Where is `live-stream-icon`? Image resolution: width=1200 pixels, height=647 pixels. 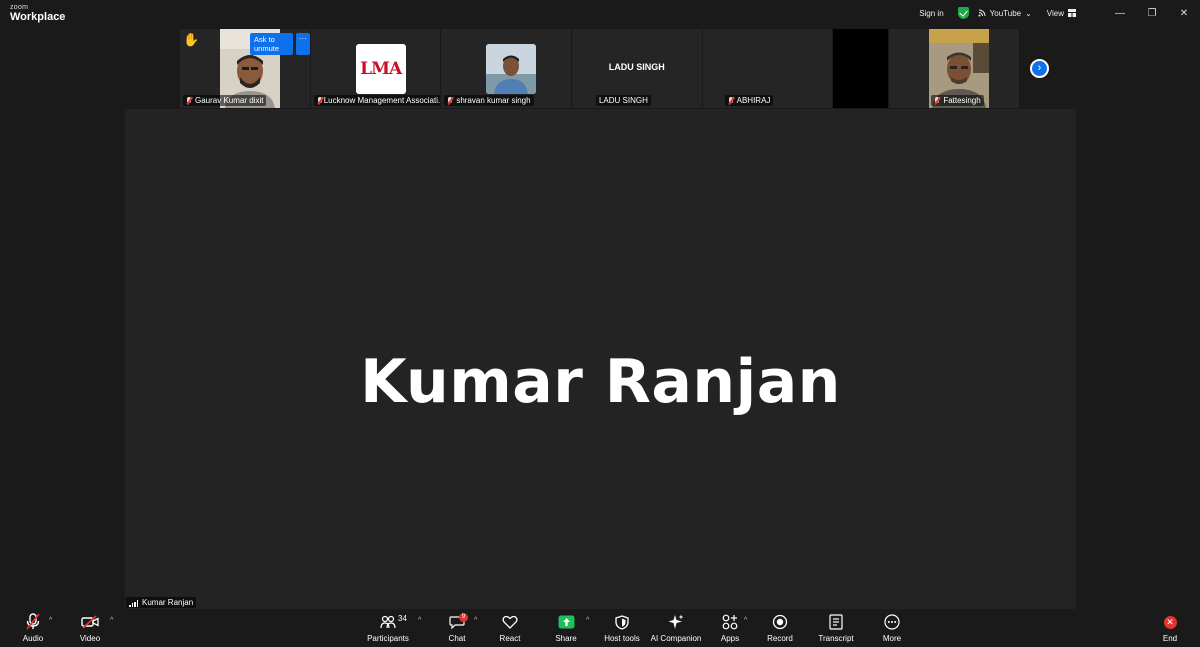 live-stream-icon is located at coordinates (982, 13).